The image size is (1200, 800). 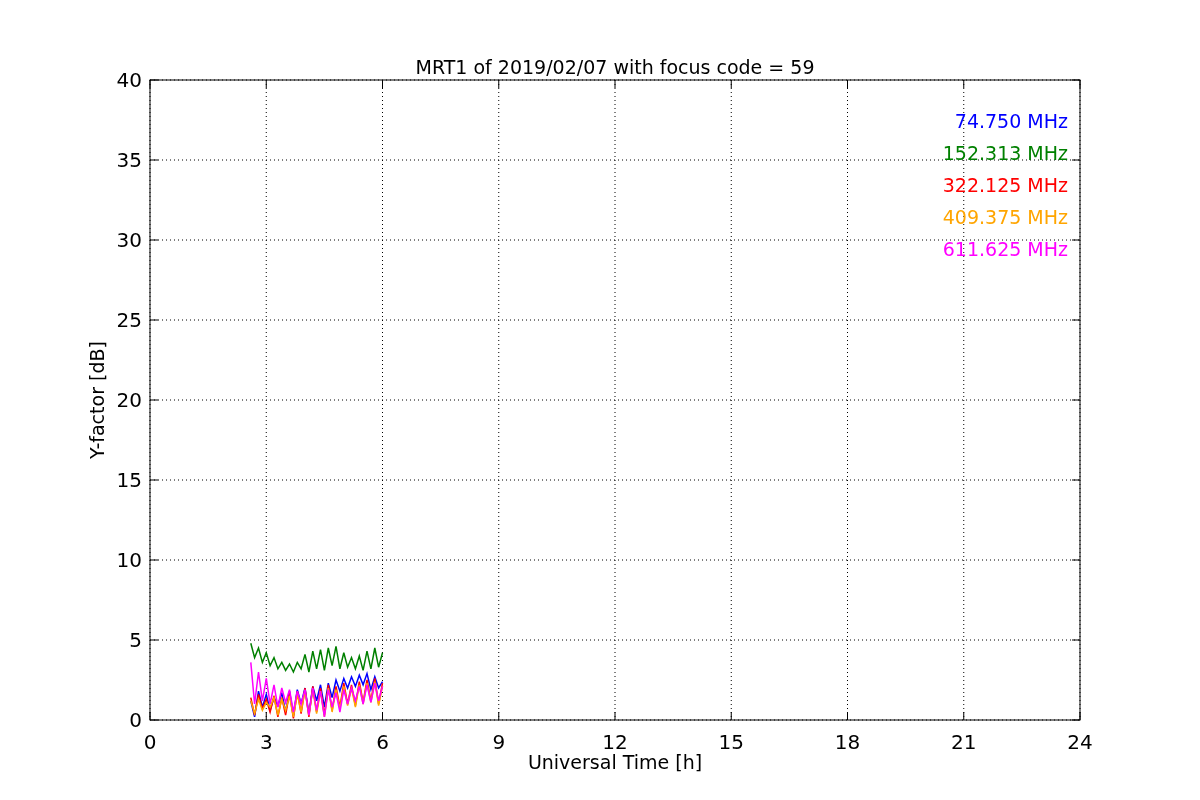 I want to click on y-tick-label: 10, so click(x=129, y=560).